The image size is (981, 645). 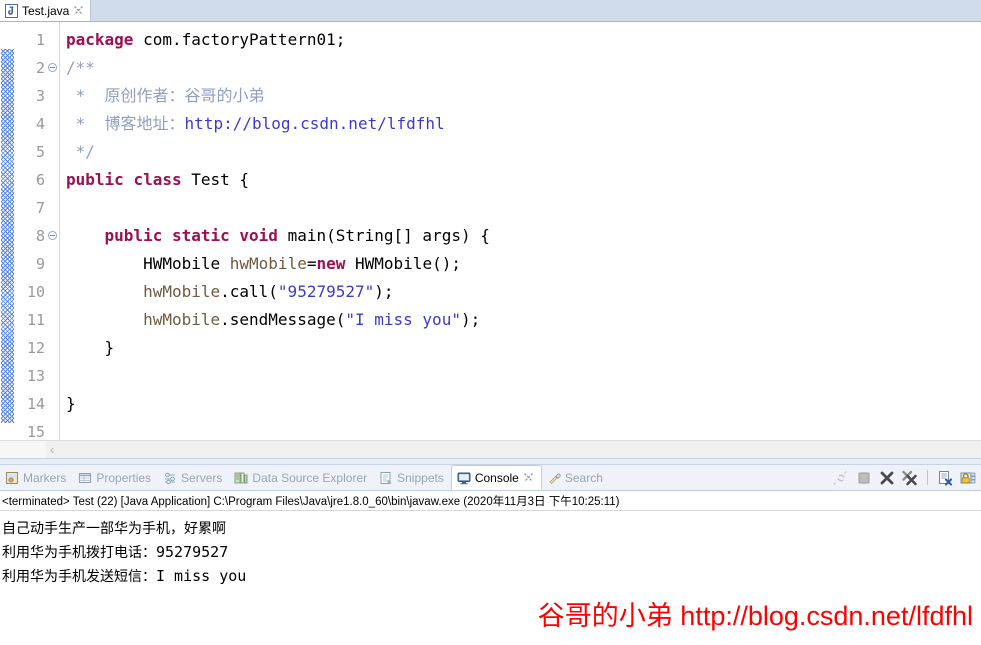 What do you see at coordinates (71, 403) in the screenshot?
I see `code-line-14: }` at bounding box center [71, 403].